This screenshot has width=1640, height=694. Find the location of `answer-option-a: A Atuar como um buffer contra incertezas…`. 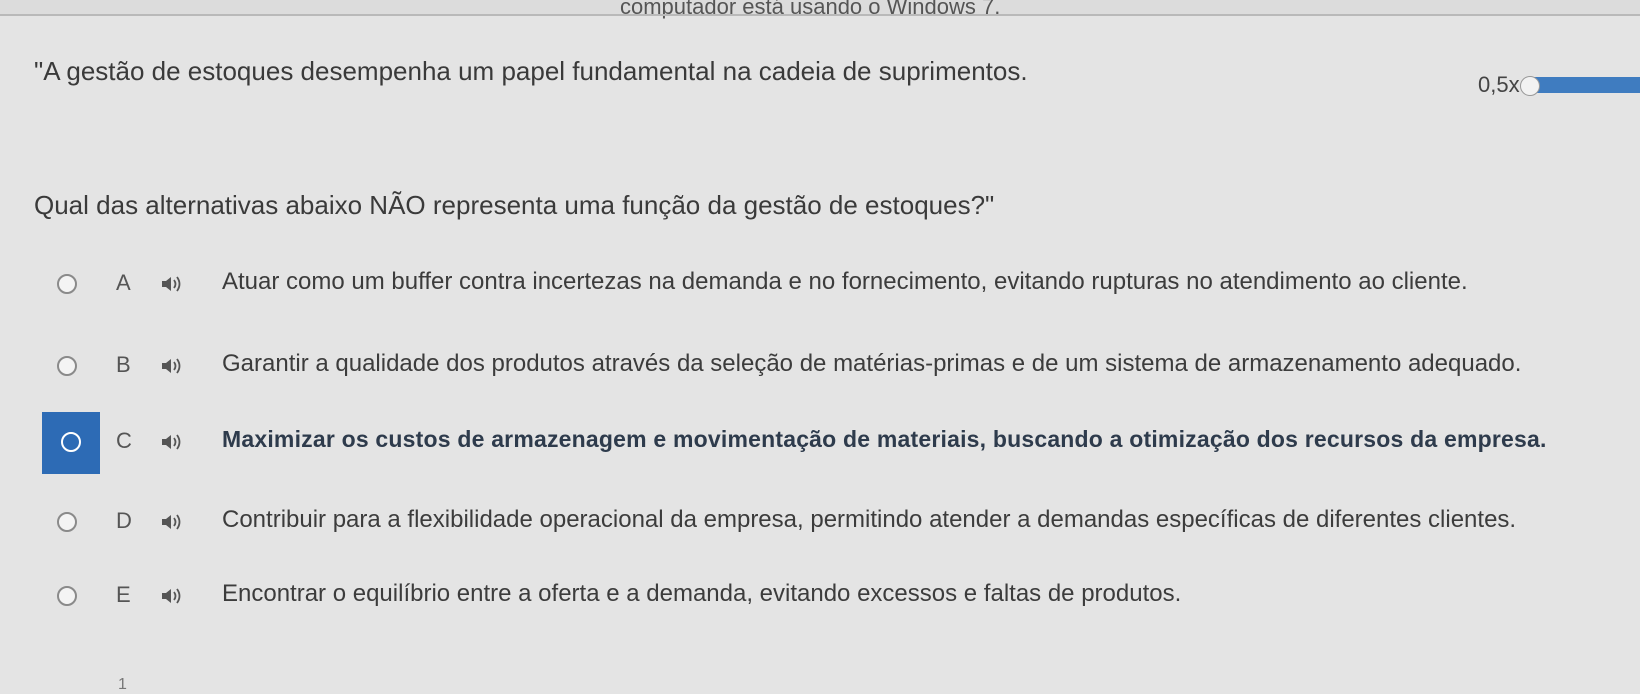

answer-option-a: A Atuar como um buffer contra incertezas… is located at coordinates (820, 286).